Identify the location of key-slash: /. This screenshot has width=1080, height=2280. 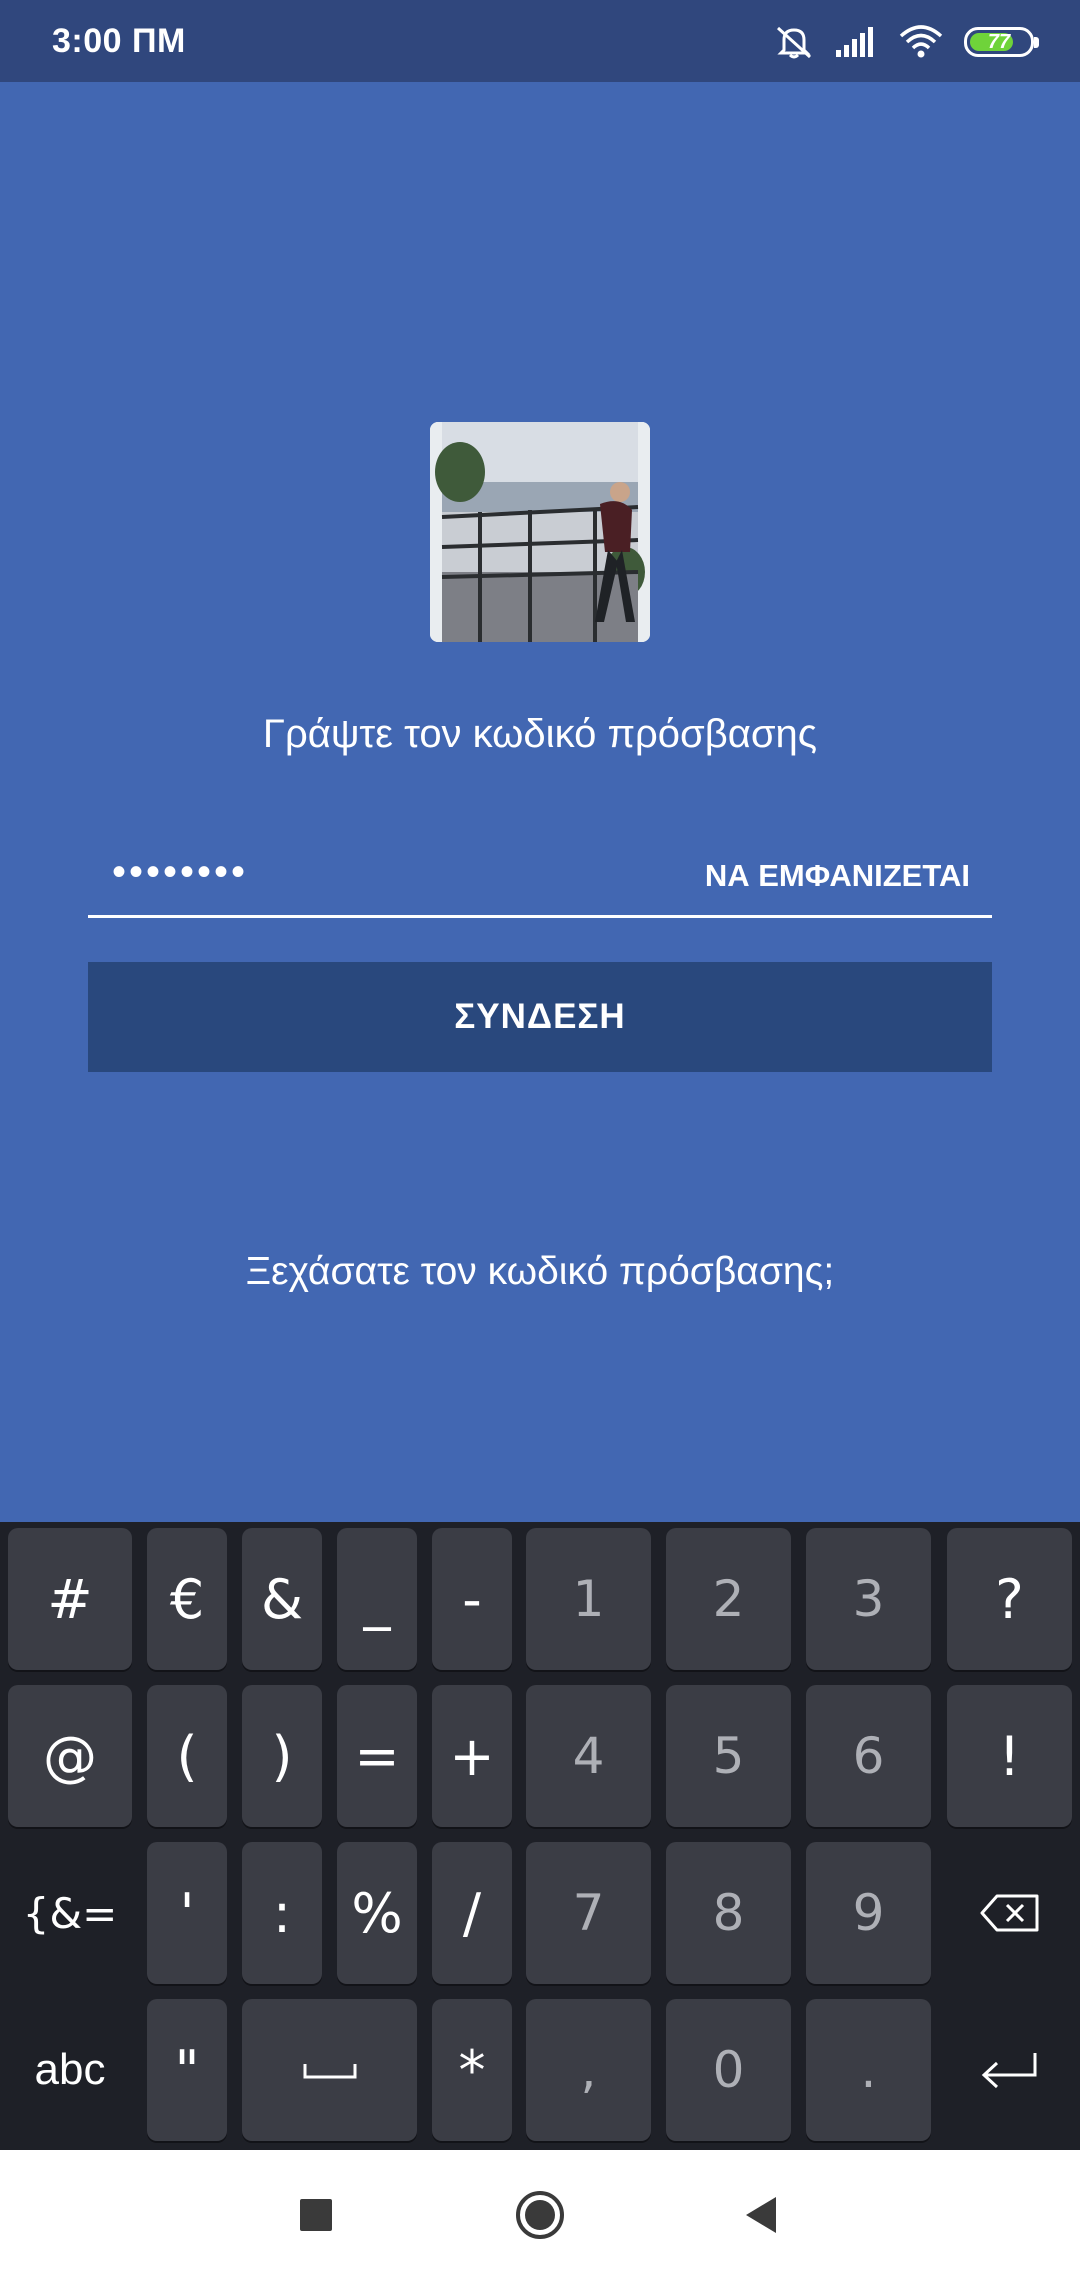
(472, 1913).